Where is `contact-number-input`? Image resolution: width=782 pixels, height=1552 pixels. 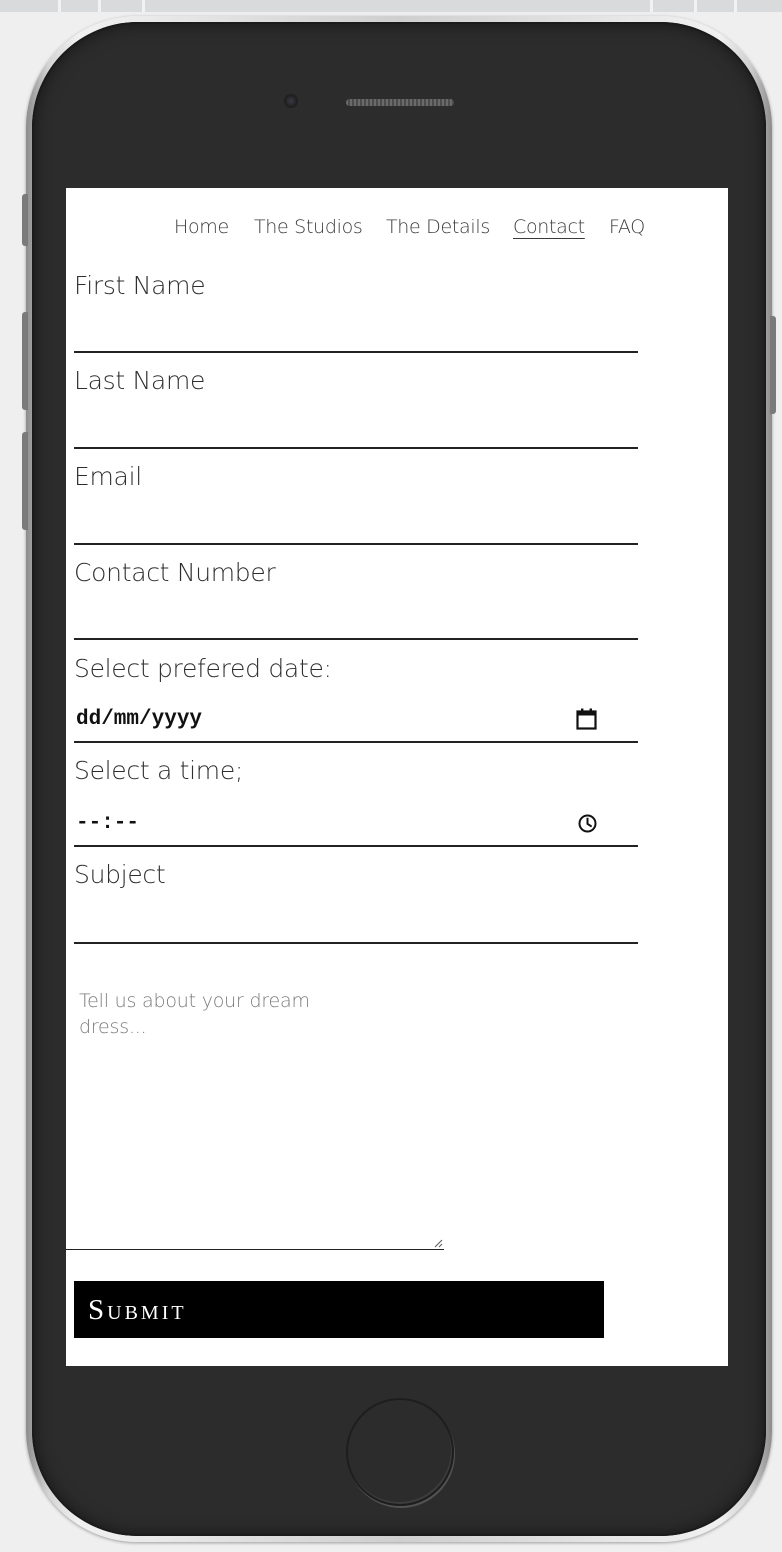
contact-number-input is located at coordinates (356, 617).